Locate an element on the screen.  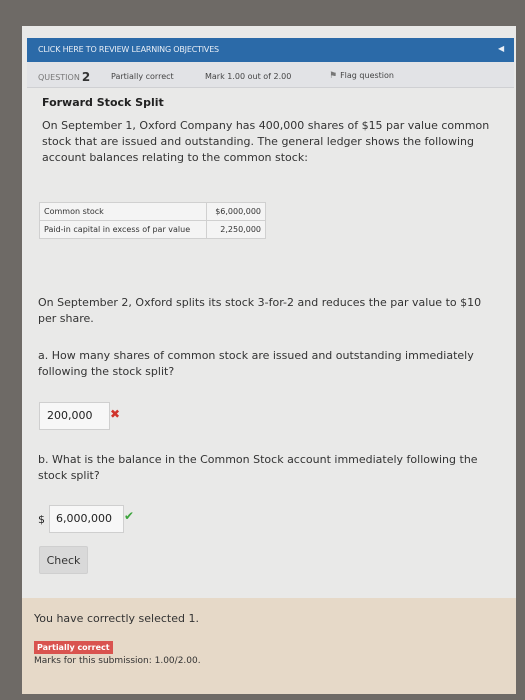
ledger-account: Common stock is located at coordinates (123, 211).